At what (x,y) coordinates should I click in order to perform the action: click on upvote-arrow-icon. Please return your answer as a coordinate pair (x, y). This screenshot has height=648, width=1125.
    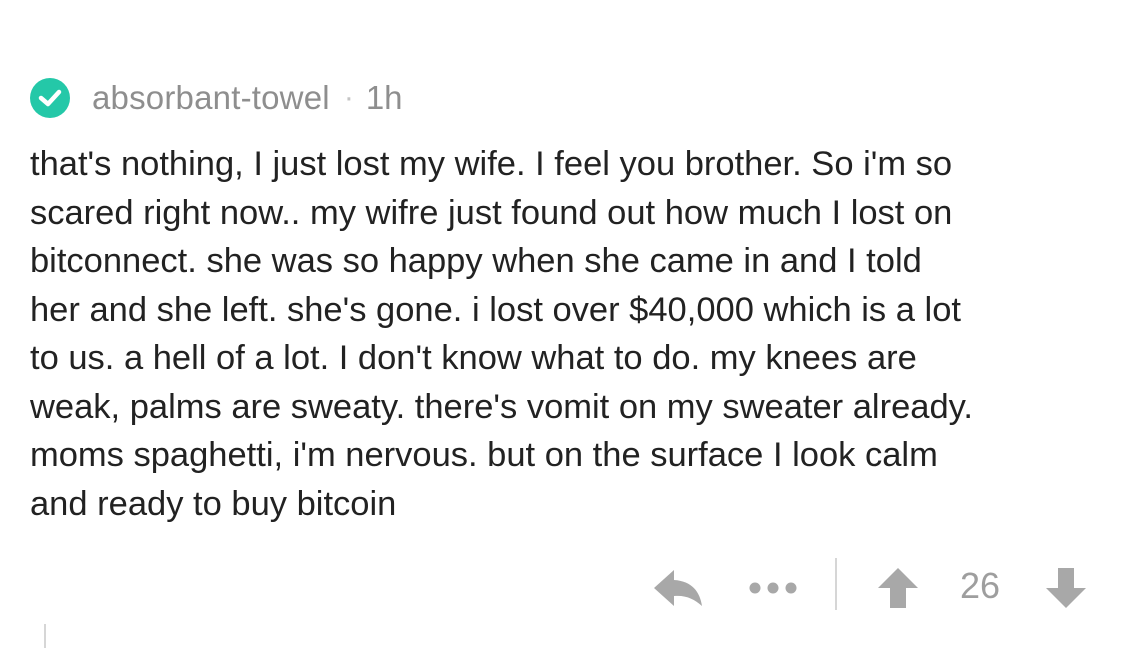
    Looking at the image, I should click on (898, 588).